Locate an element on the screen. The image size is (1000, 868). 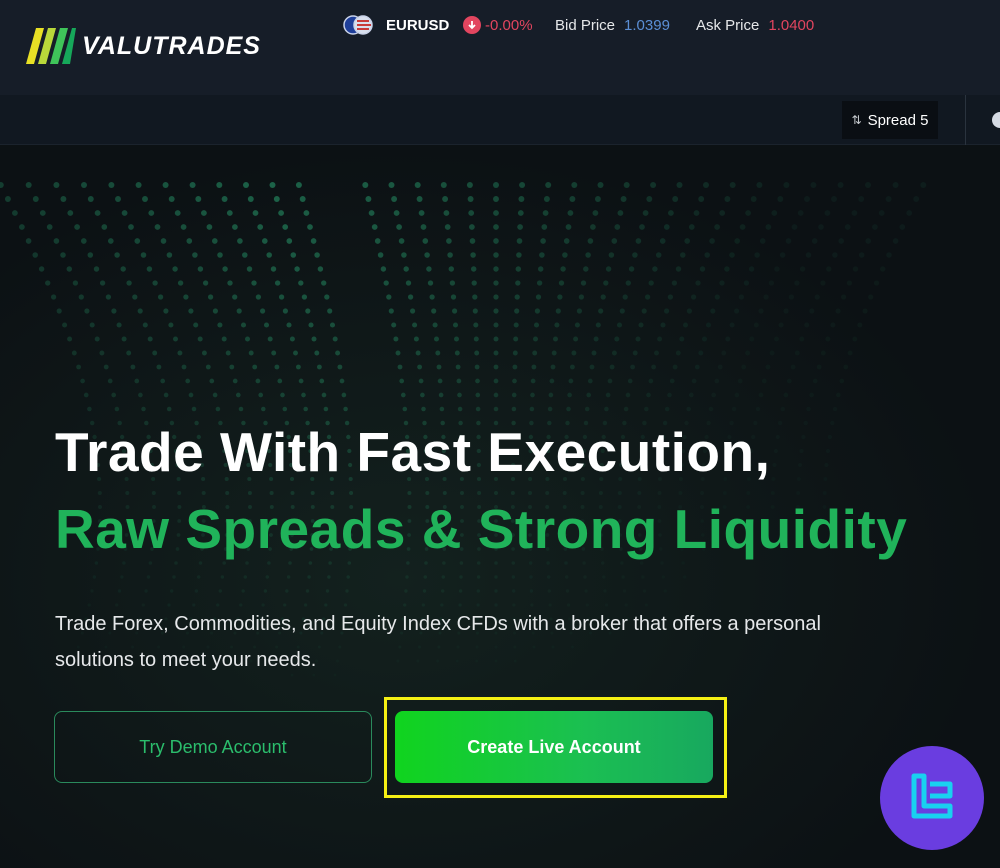
sort-arrows-icon: ⇅ is located at coordinates (856, 120).